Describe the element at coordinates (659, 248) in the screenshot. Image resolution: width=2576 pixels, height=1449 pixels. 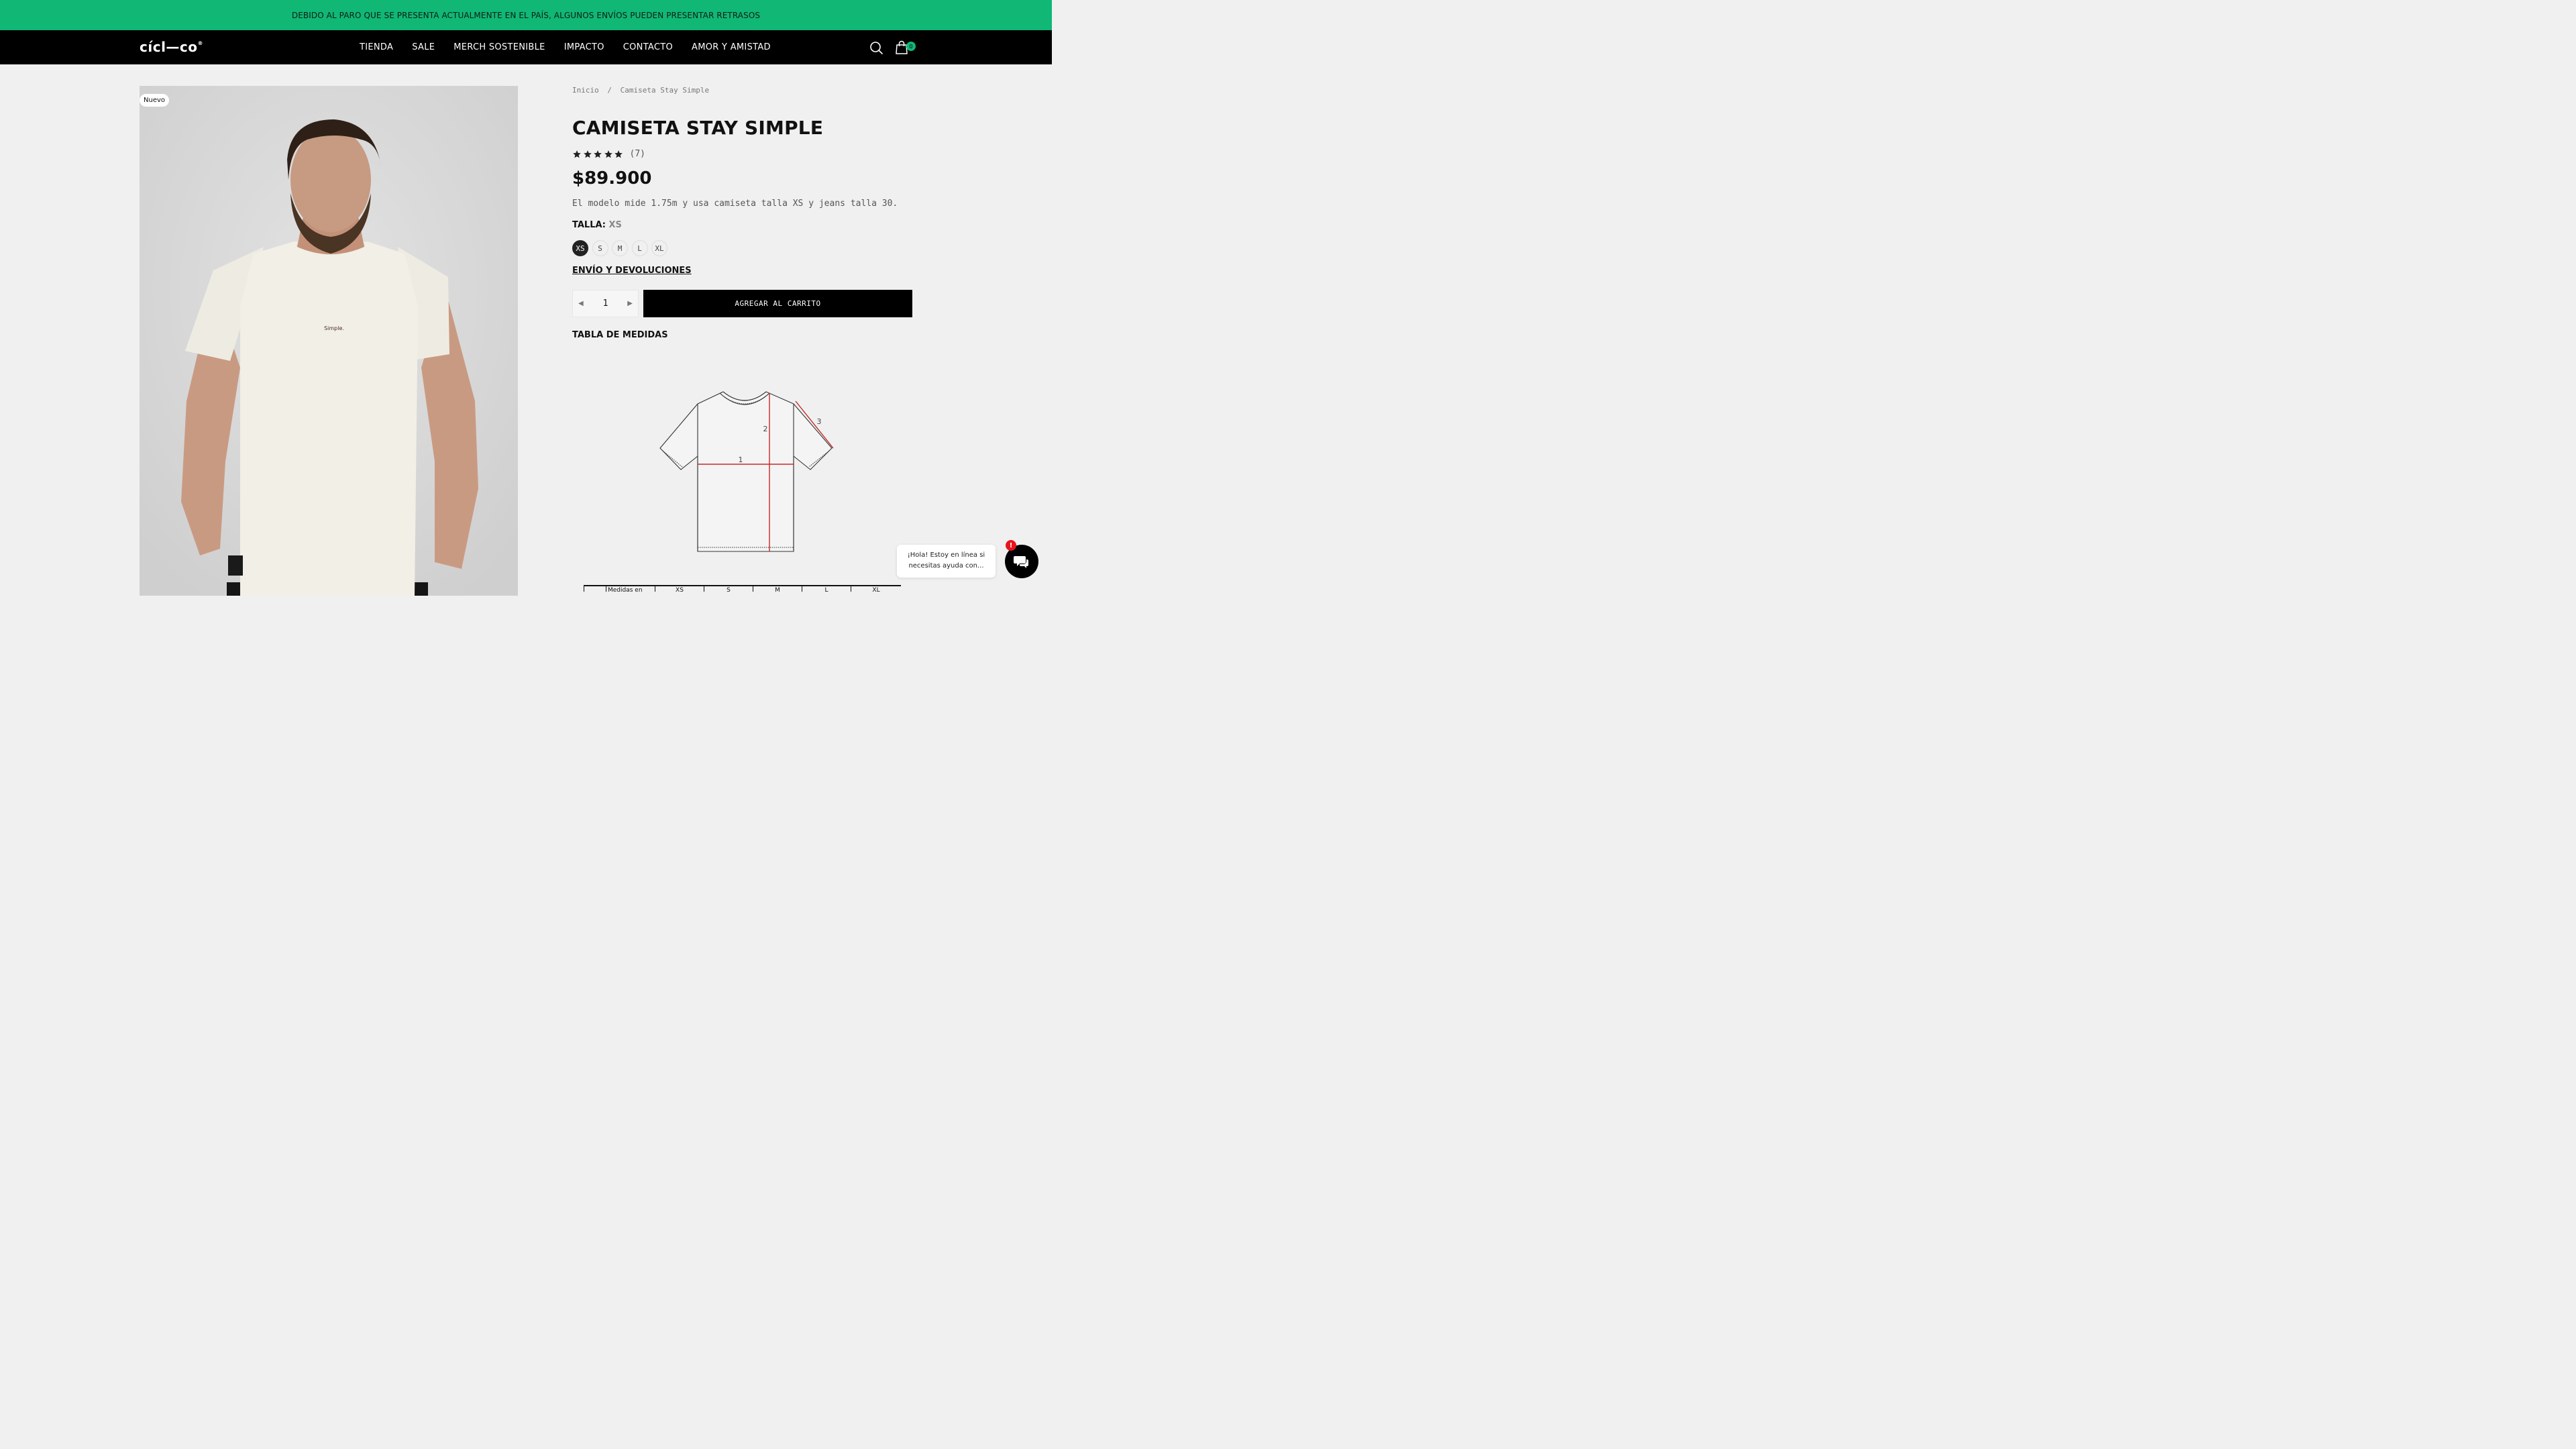
I see `size-option-xl: XL` at that location.